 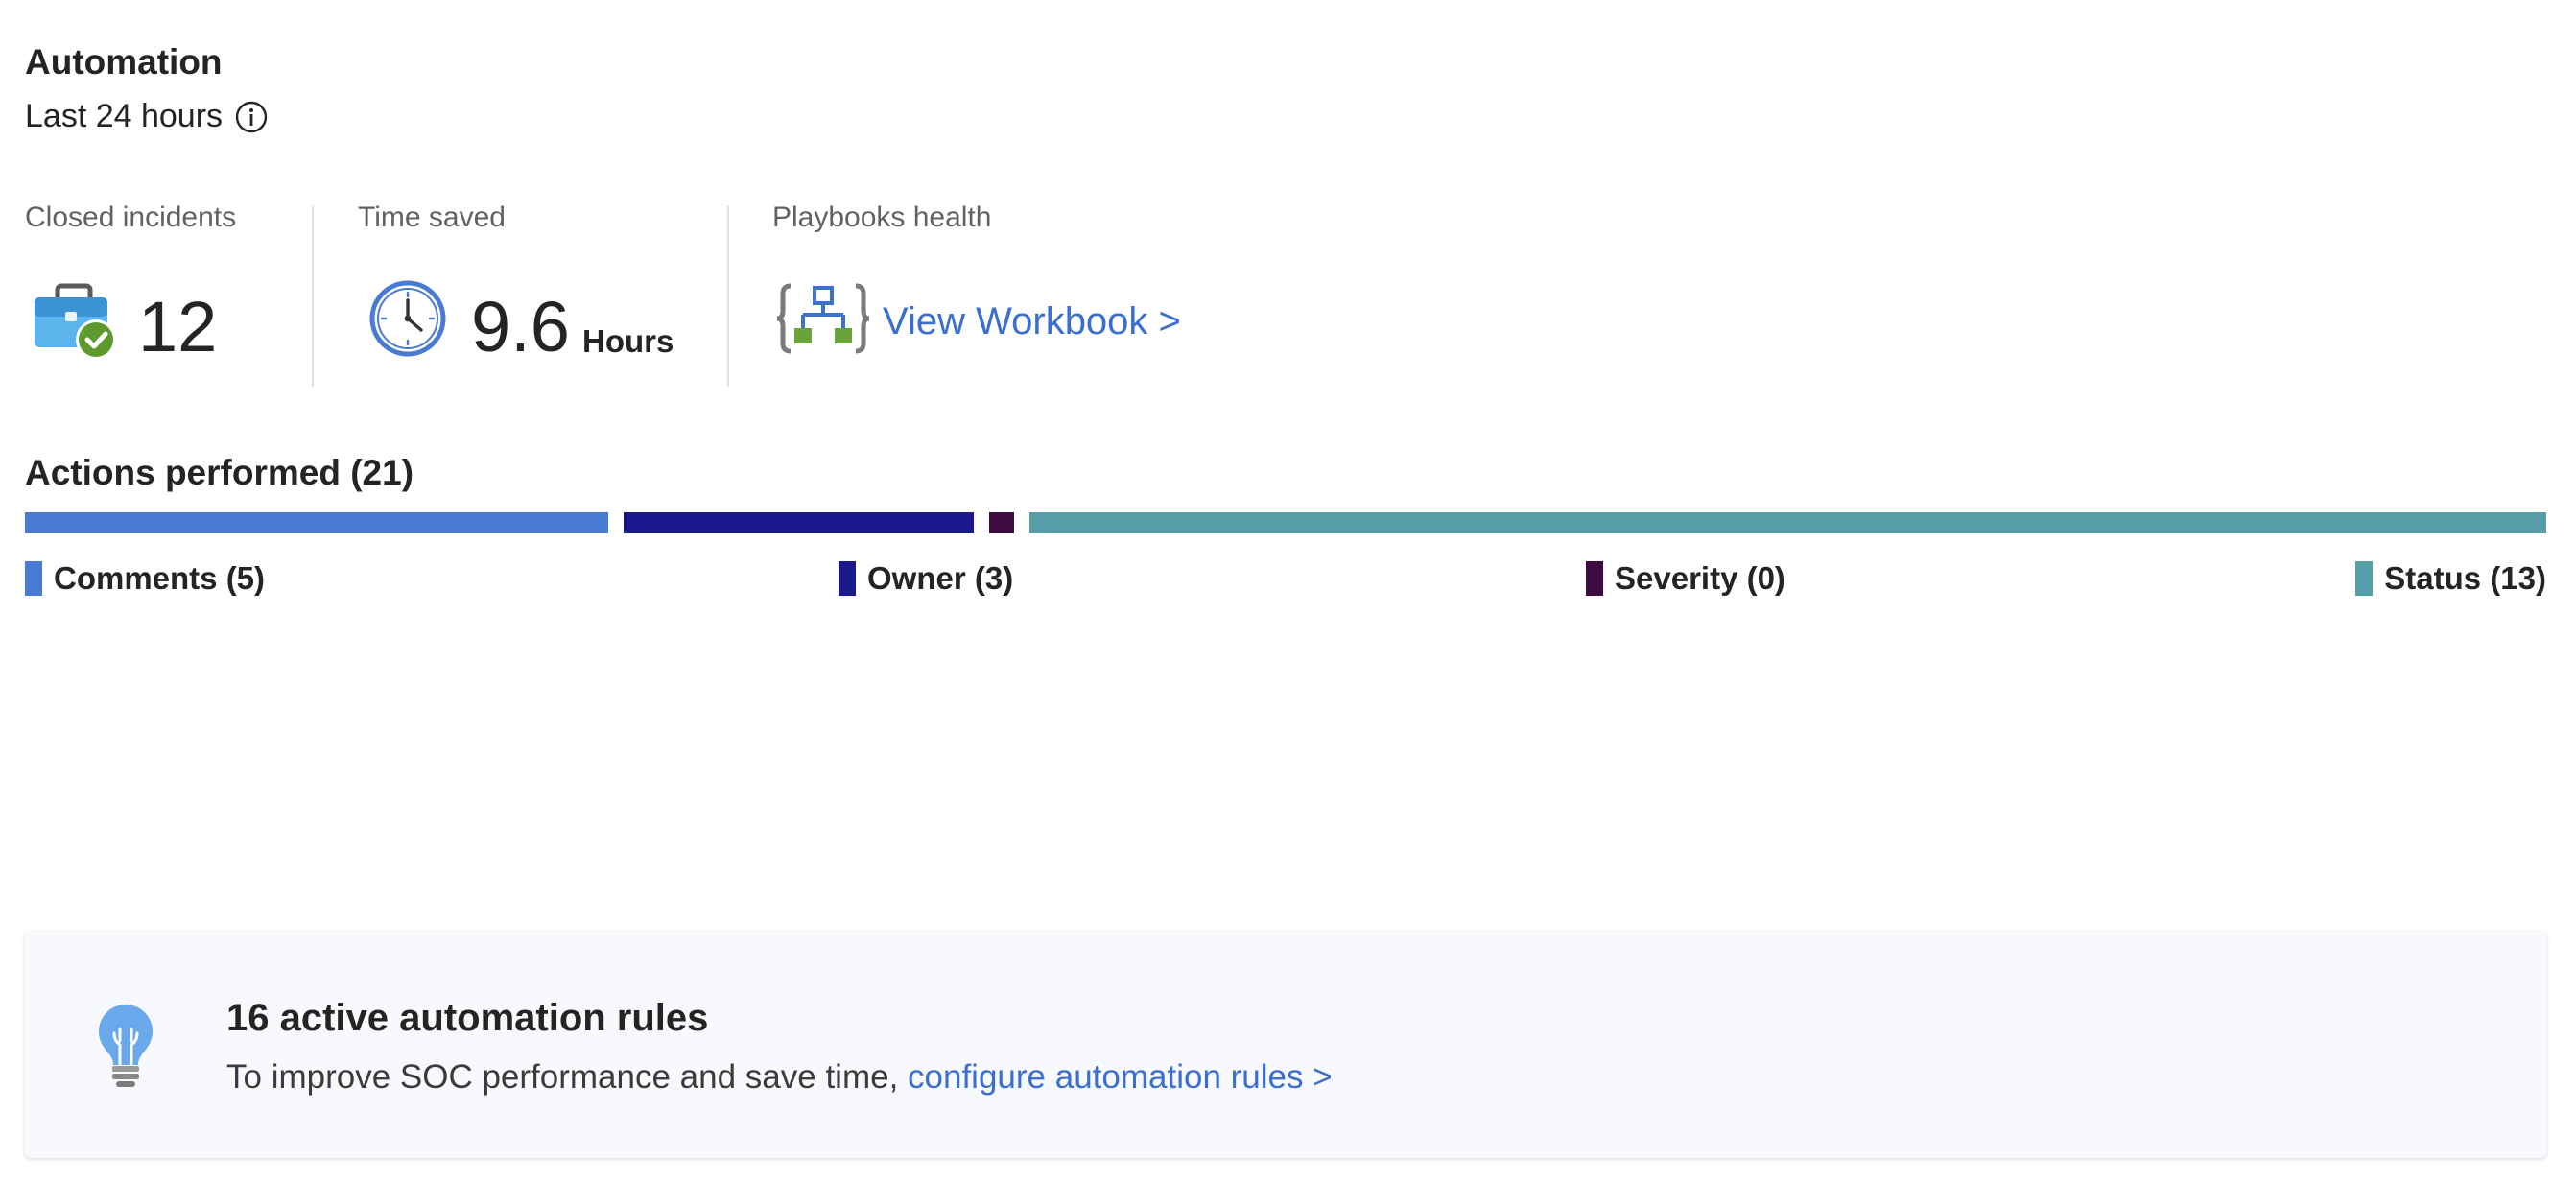 What do you see at coordinates (1001, 523) in the screenshot?
I see `bar-segment-severity` at bounding box center [1001, 523].